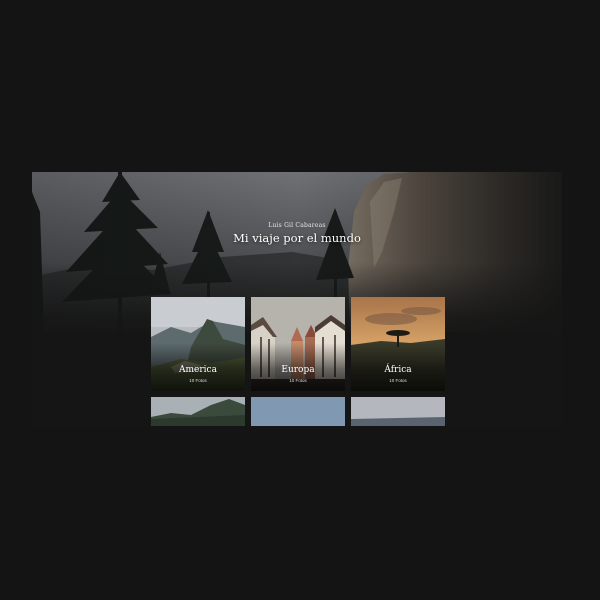  Describe the element at coordinates (297, 225) in the screenshot. I see `author-name: Luis Gil Cabareas` at that location.